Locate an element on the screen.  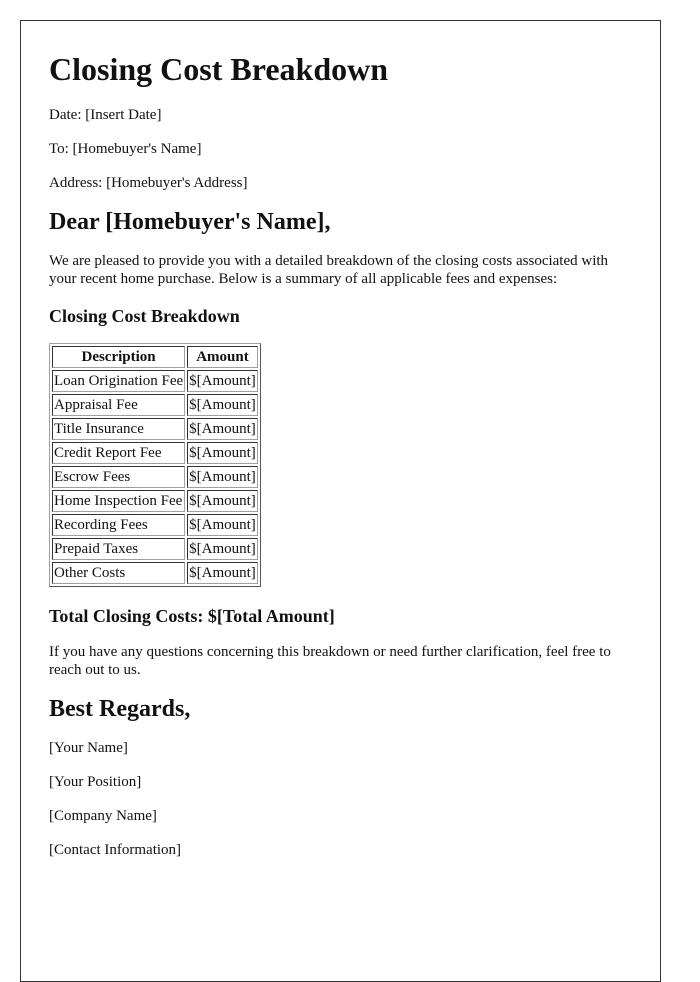
recipient-line: To: [Homebuyer's Name] is located at coordinates (125, 149).